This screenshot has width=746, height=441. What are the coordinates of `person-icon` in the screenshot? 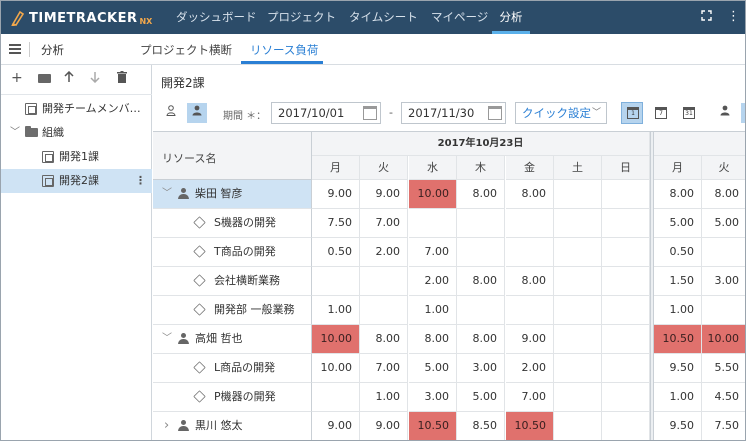 It's located at (725, 113).